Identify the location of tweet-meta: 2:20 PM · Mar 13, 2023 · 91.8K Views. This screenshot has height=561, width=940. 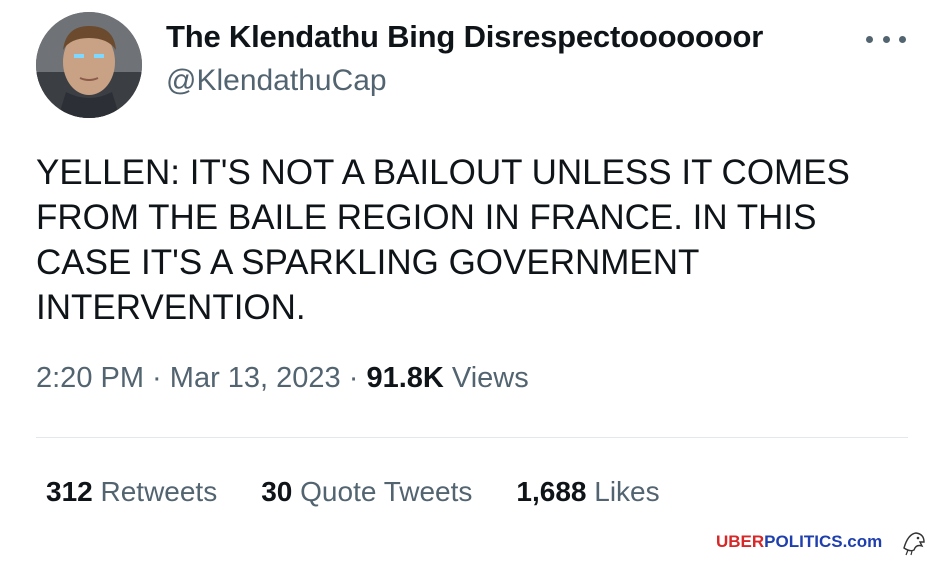
(282, 378).